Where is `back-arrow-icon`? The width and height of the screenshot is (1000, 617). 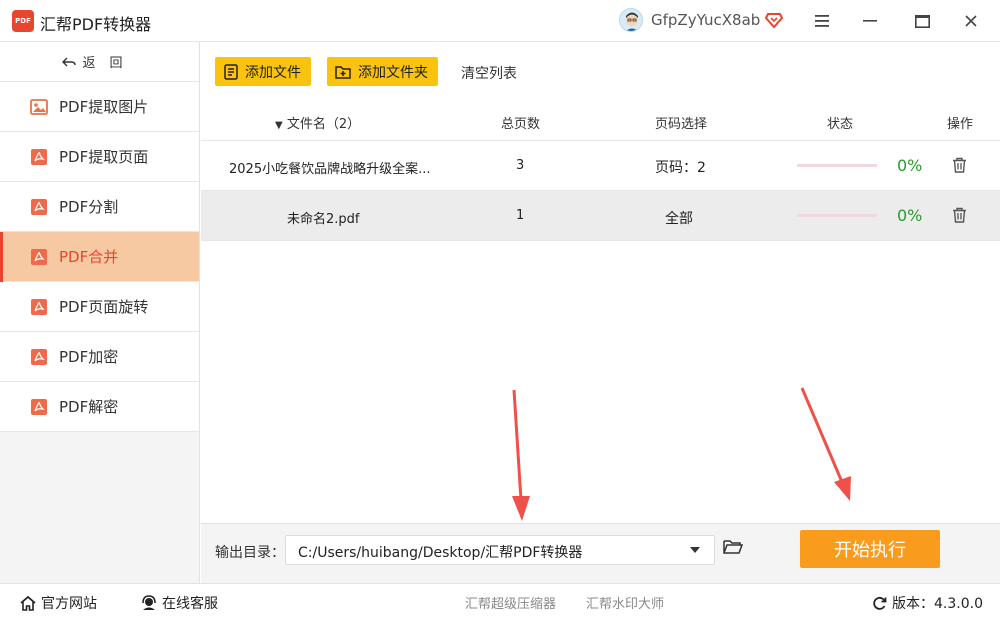
back-arrow-icon is located at coordinates (69, 61).